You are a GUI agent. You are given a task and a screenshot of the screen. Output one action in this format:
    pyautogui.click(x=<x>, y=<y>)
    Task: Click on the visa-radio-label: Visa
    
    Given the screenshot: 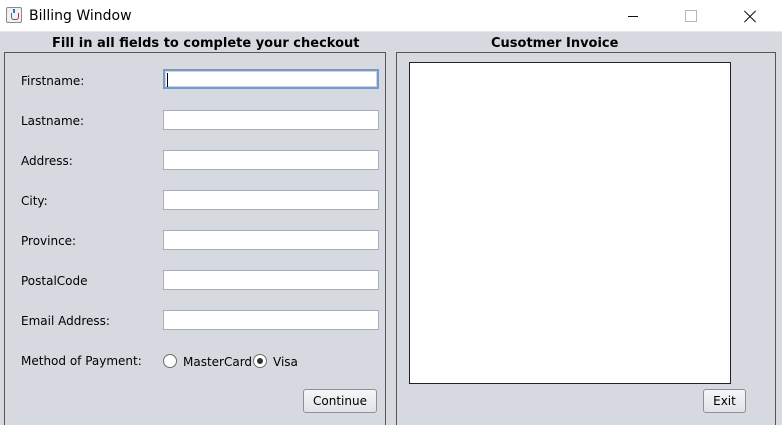 What is the action you would take?
    pyautogui.click(x=285, y=362)
    